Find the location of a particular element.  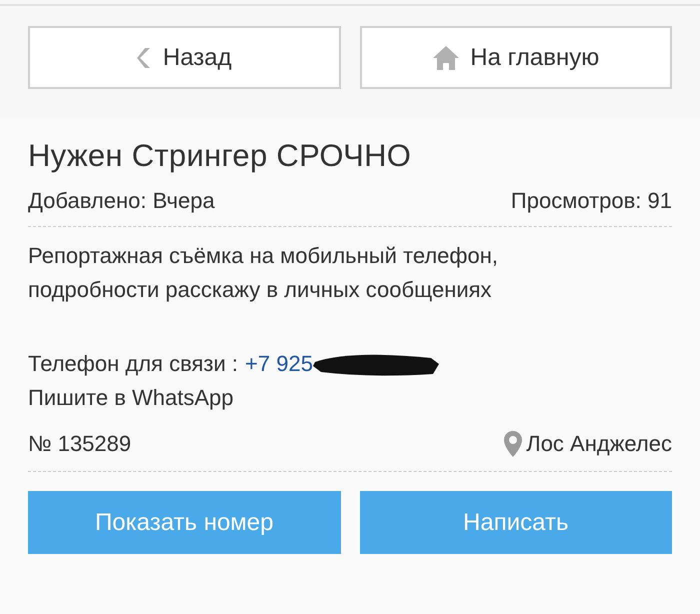

phone-label: Телефон для связи : is located at coordinates (133, 364).